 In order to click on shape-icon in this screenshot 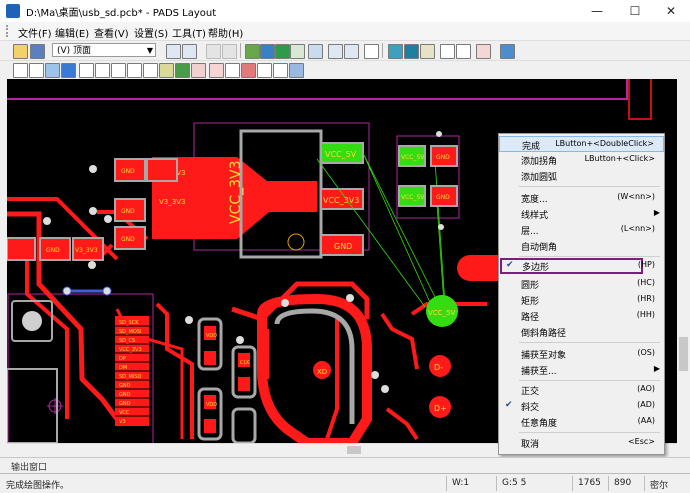, I will do `click(118, 70)`.